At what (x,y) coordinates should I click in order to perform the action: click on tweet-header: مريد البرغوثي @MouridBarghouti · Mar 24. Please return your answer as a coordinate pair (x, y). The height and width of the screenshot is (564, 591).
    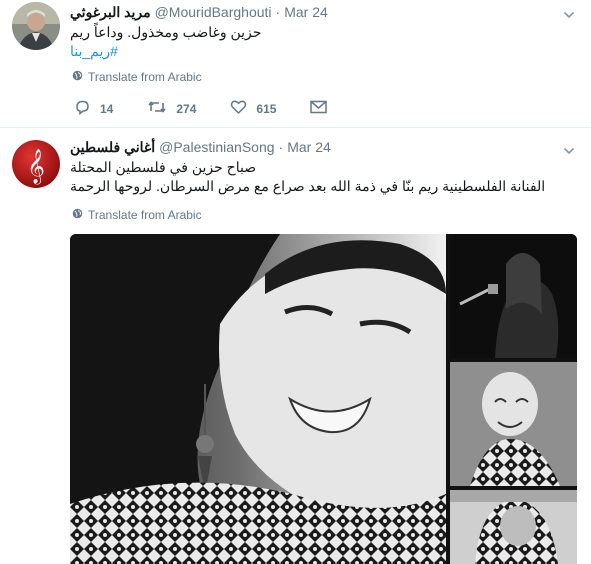
    Looking at the image, I should click on (199, 12).